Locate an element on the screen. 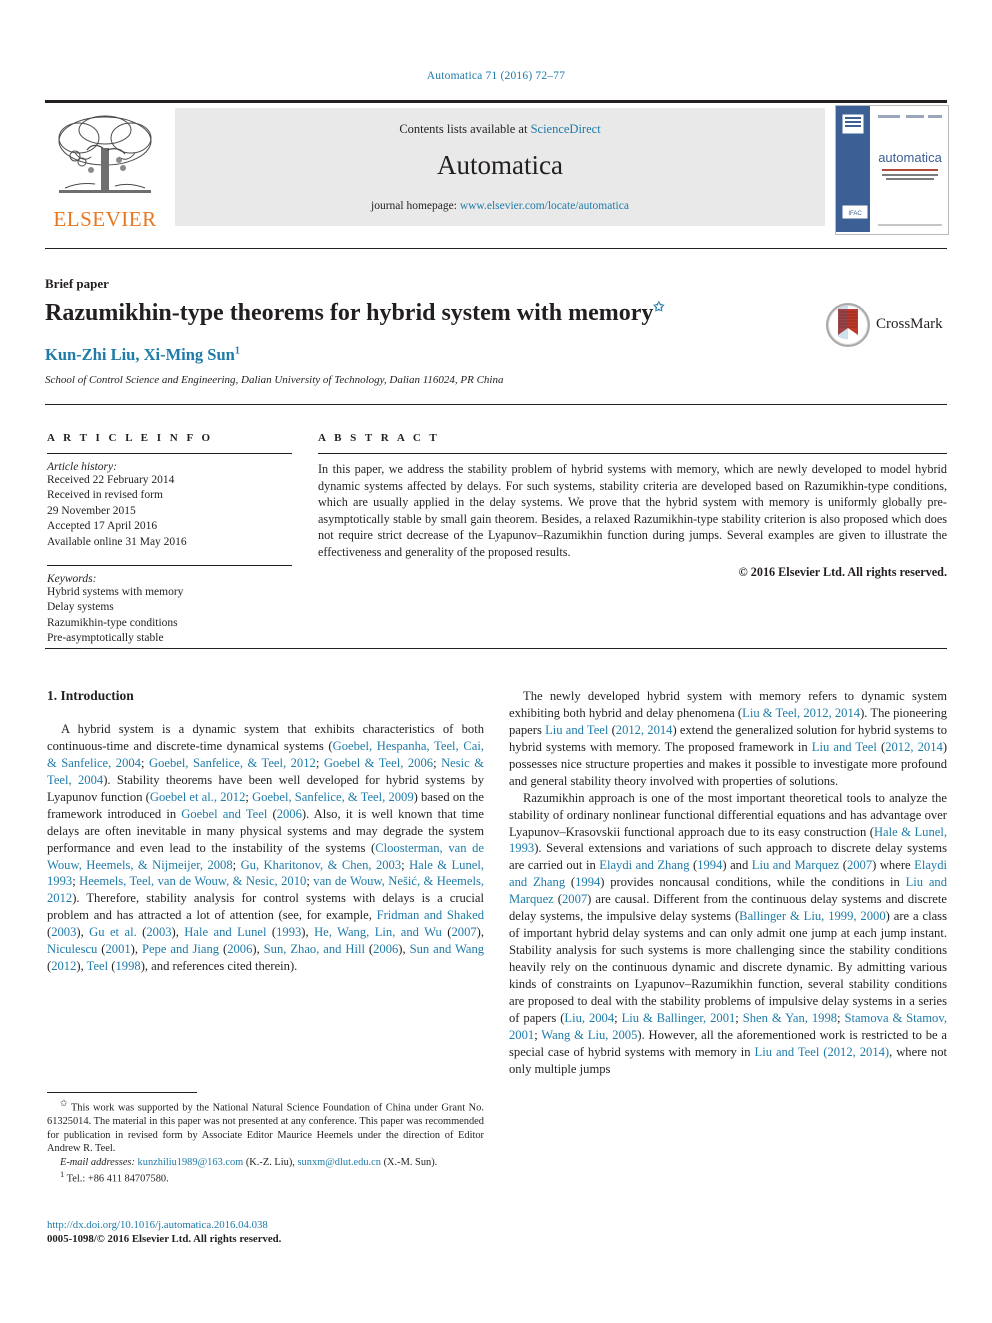 The height and width of the screenshot is (1323, 992). svg-text: automatica is located at coordinates (910, 157).